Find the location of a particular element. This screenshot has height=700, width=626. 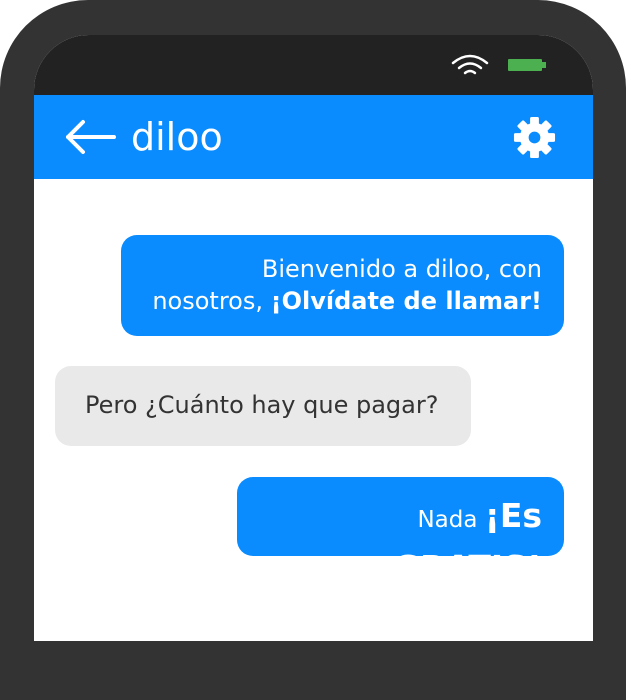

message-text: Pero ¿Cuánto hay que pagar? is located at coordinates (262, 405).